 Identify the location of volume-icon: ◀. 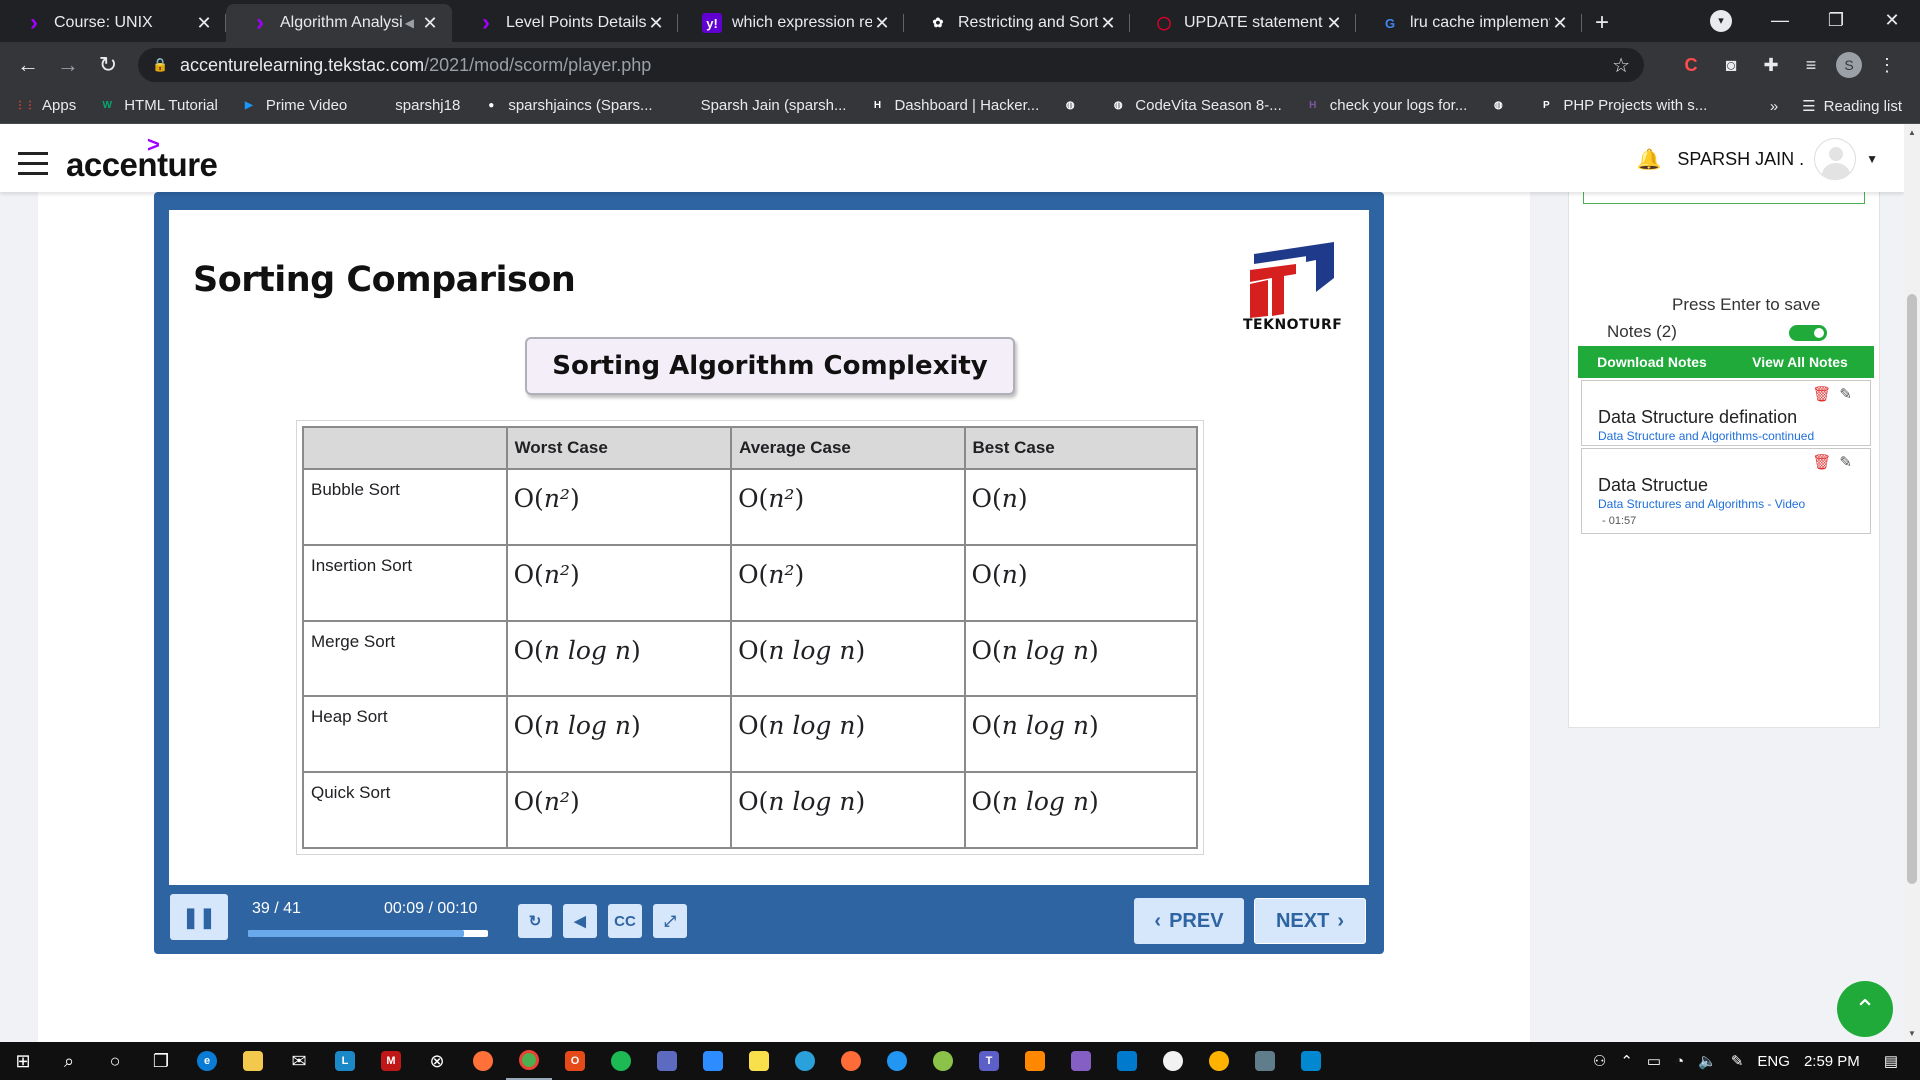
(580, 921).